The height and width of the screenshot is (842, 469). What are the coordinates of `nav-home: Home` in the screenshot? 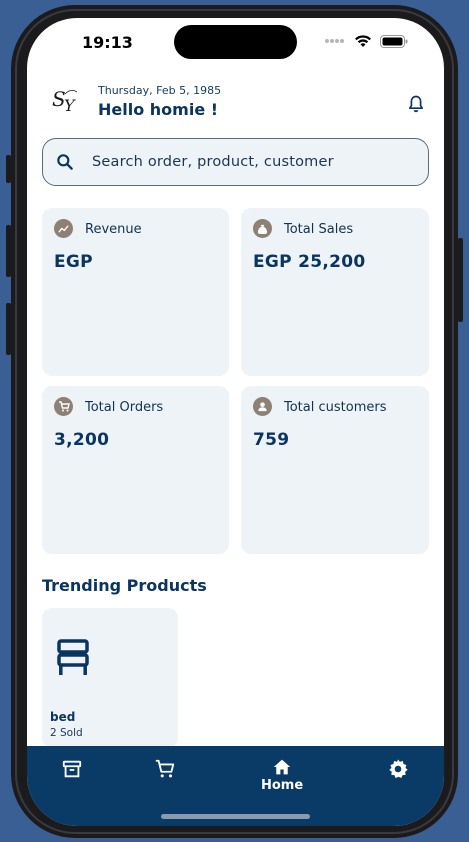 It's located at (282, 775).